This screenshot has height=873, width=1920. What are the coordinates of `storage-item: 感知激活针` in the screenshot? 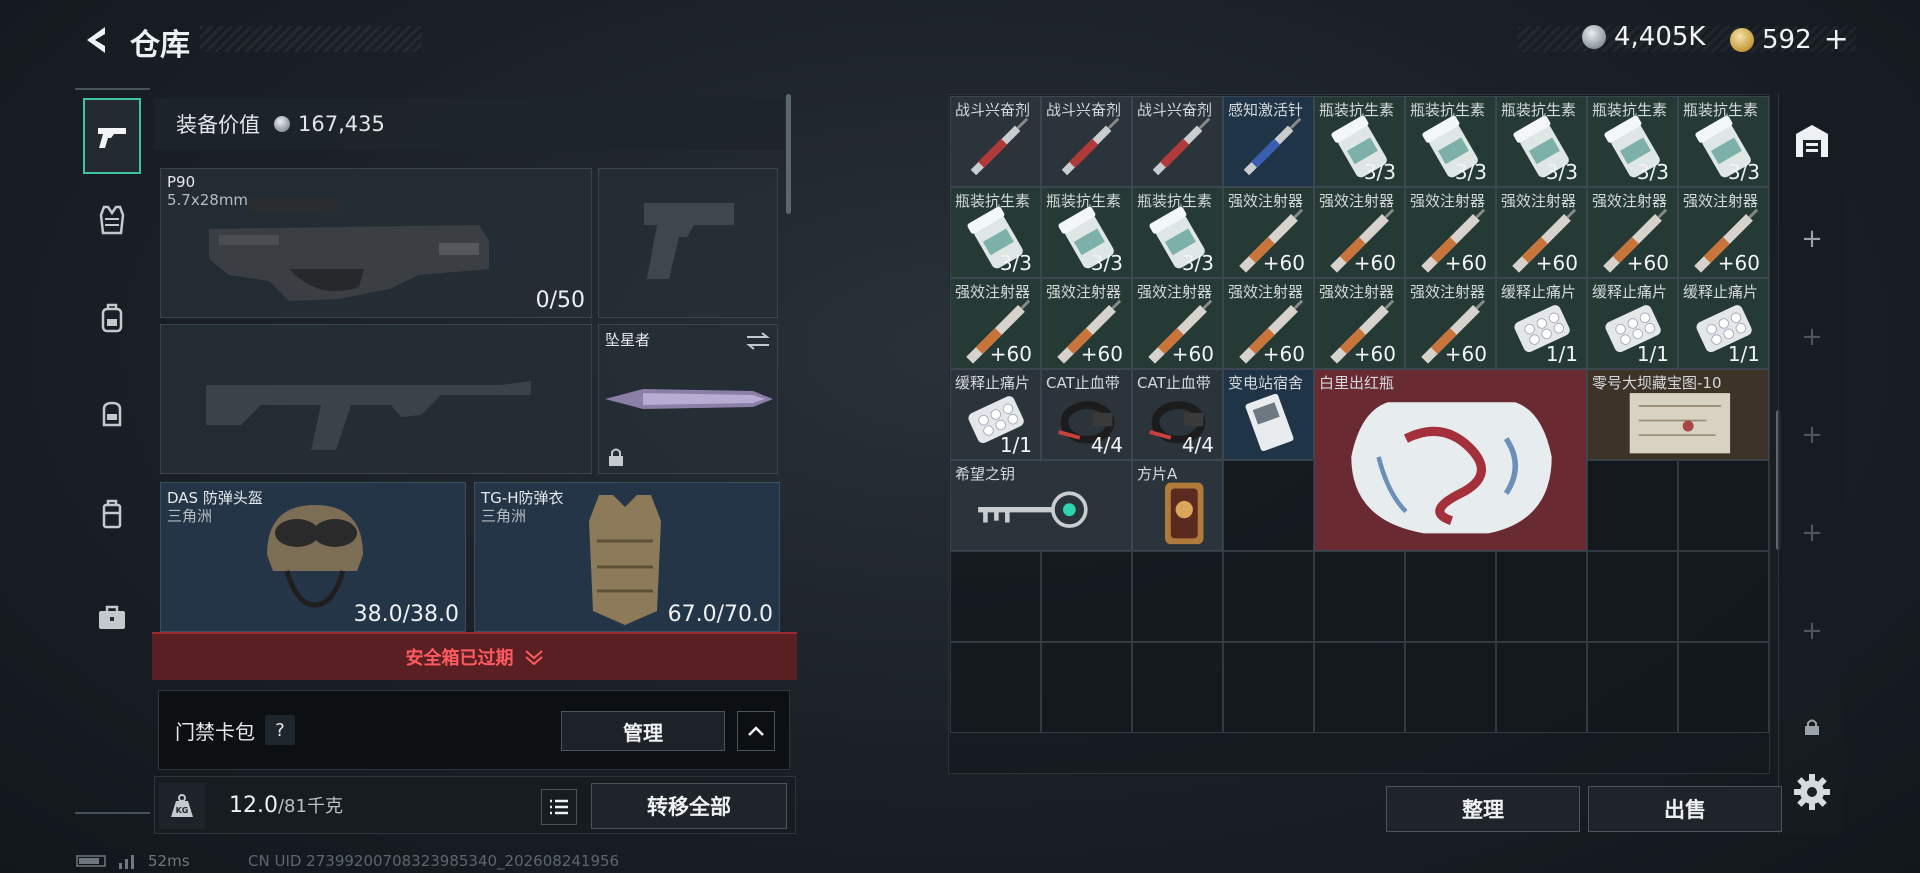 It's located at (1268, 141).